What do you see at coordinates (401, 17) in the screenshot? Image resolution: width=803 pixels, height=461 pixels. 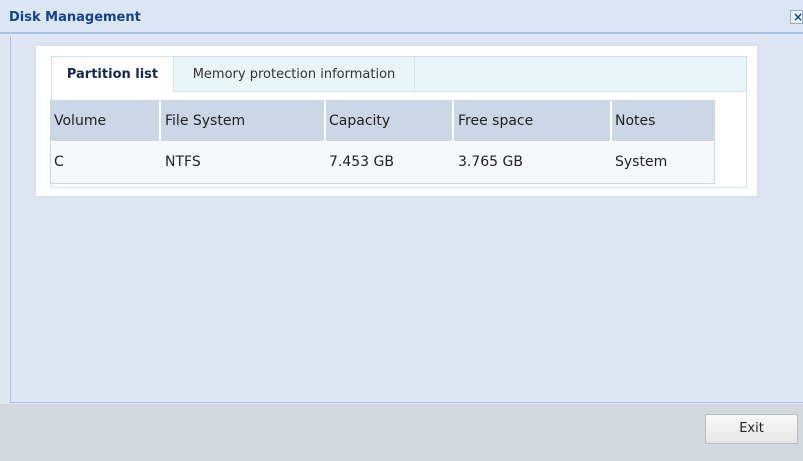 I see `window-titlebar: Disk Management ×` at bounding box center [401, 17].